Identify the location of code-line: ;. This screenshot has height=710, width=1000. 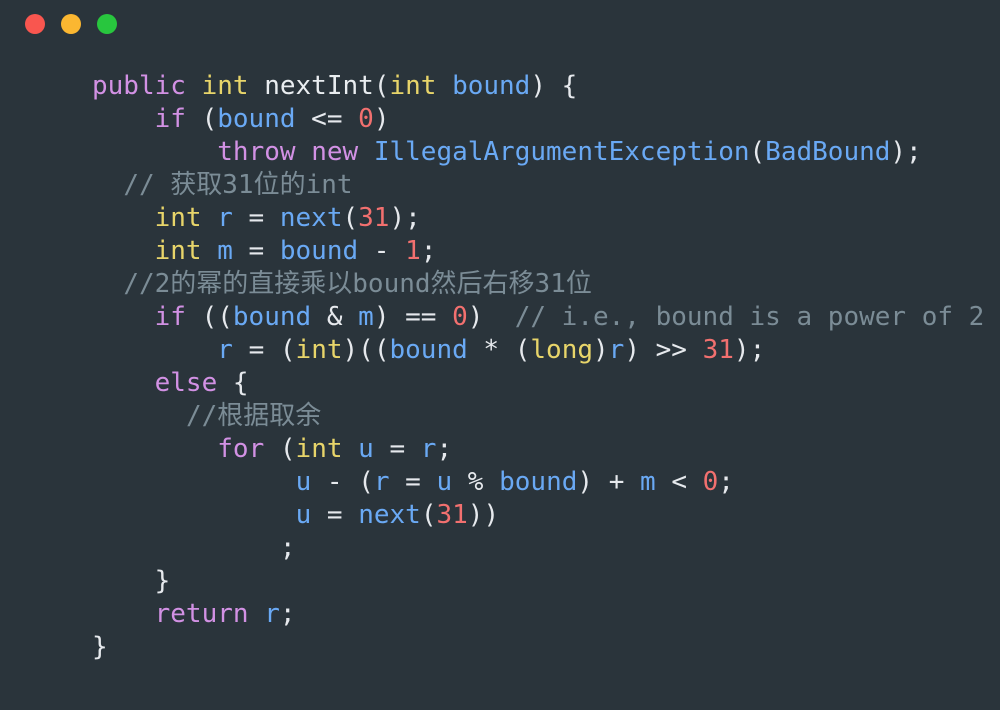
(500, 548).